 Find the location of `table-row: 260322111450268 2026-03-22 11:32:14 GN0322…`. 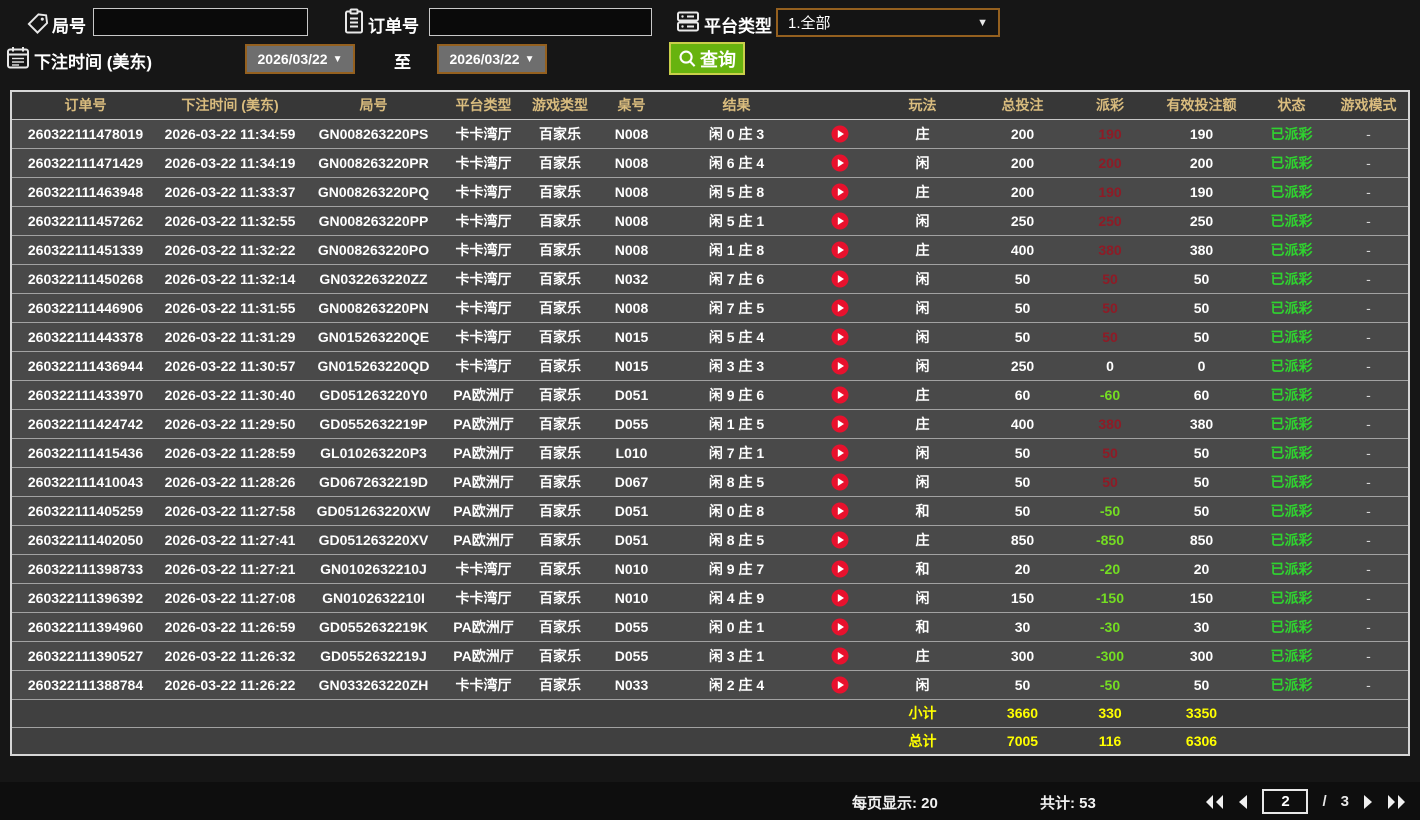

table-row: 260322111450268 2026-03-22 11:32:14 GN0322… is located at coordinates (710, 279).